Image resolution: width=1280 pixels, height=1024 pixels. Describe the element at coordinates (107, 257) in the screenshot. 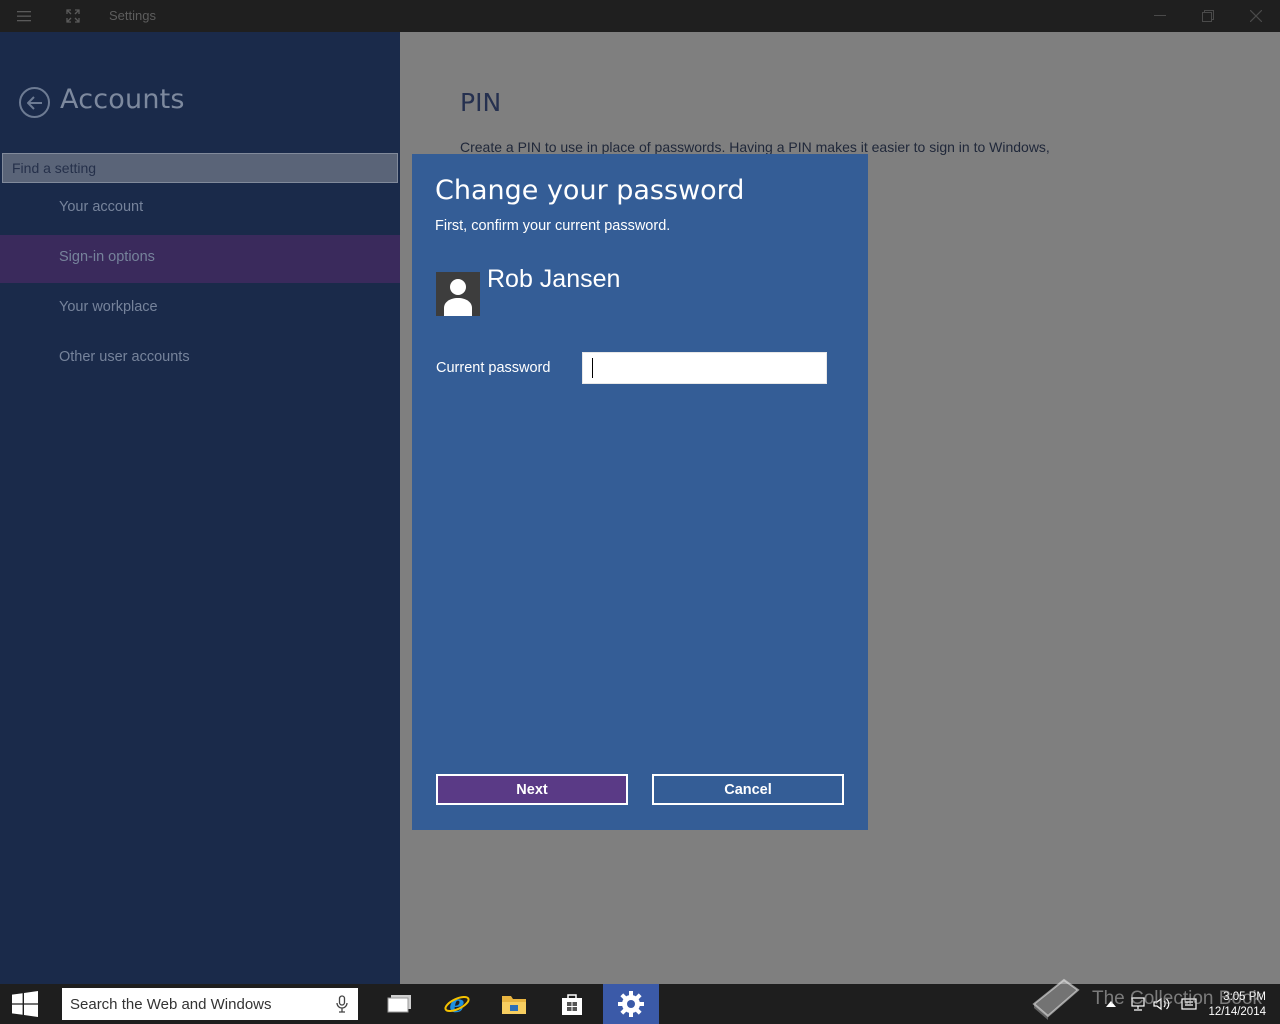

I see `sidebar-item-label: Sign-in options` at that location.